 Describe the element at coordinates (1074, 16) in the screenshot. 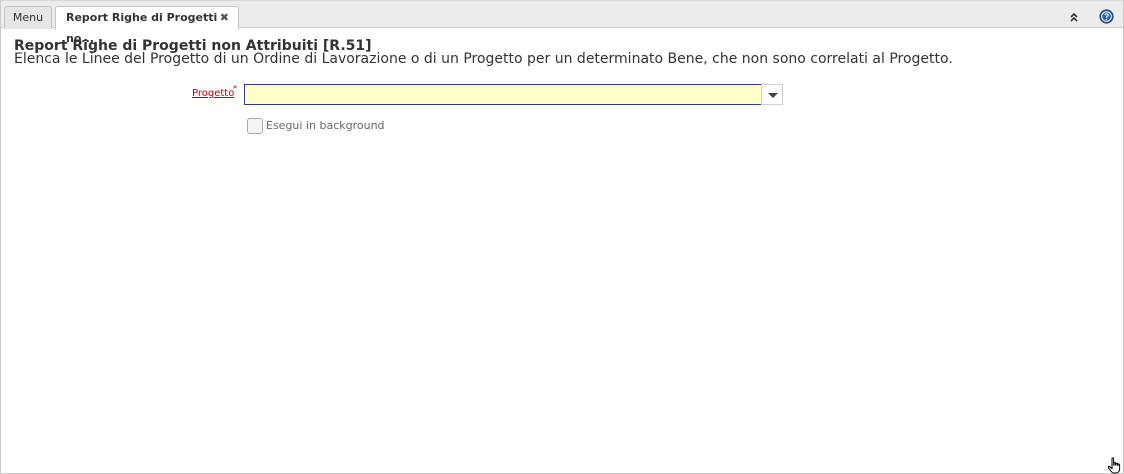

I see `double-chevron-up-icon` at that location.